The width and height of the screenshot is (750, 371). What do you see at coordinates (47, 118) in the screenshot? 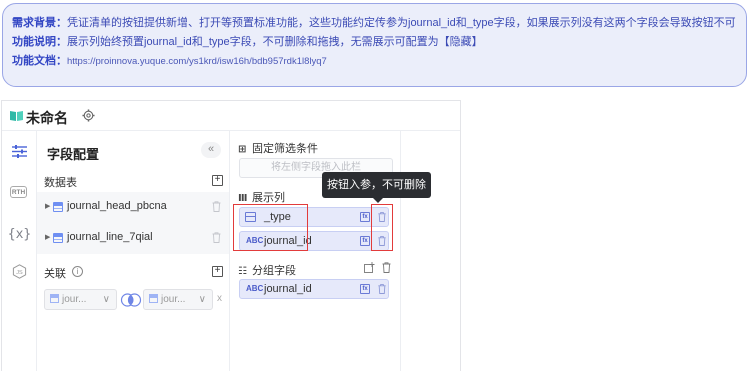
I see `page-title: 未命名` at bounding box center [47, 118].